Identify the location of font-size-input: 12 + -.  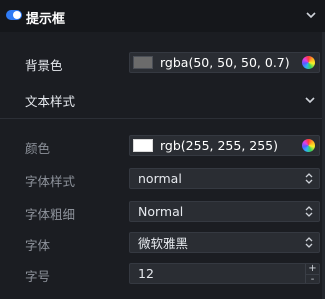
(224, 274).